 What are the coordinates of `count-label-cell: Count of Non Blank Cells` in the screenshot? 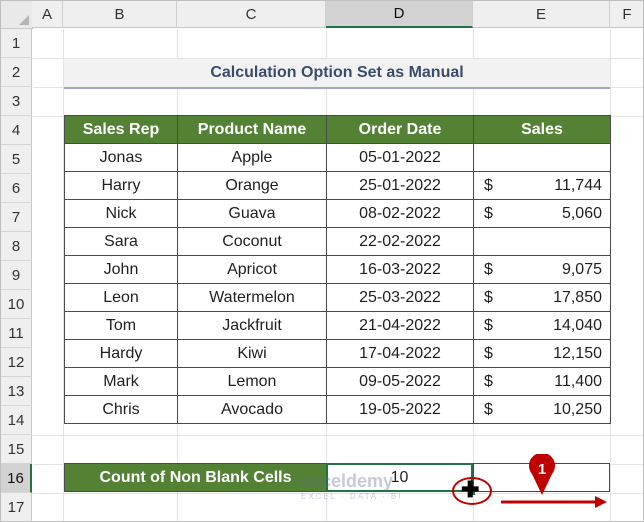 It's located at (195, 477).